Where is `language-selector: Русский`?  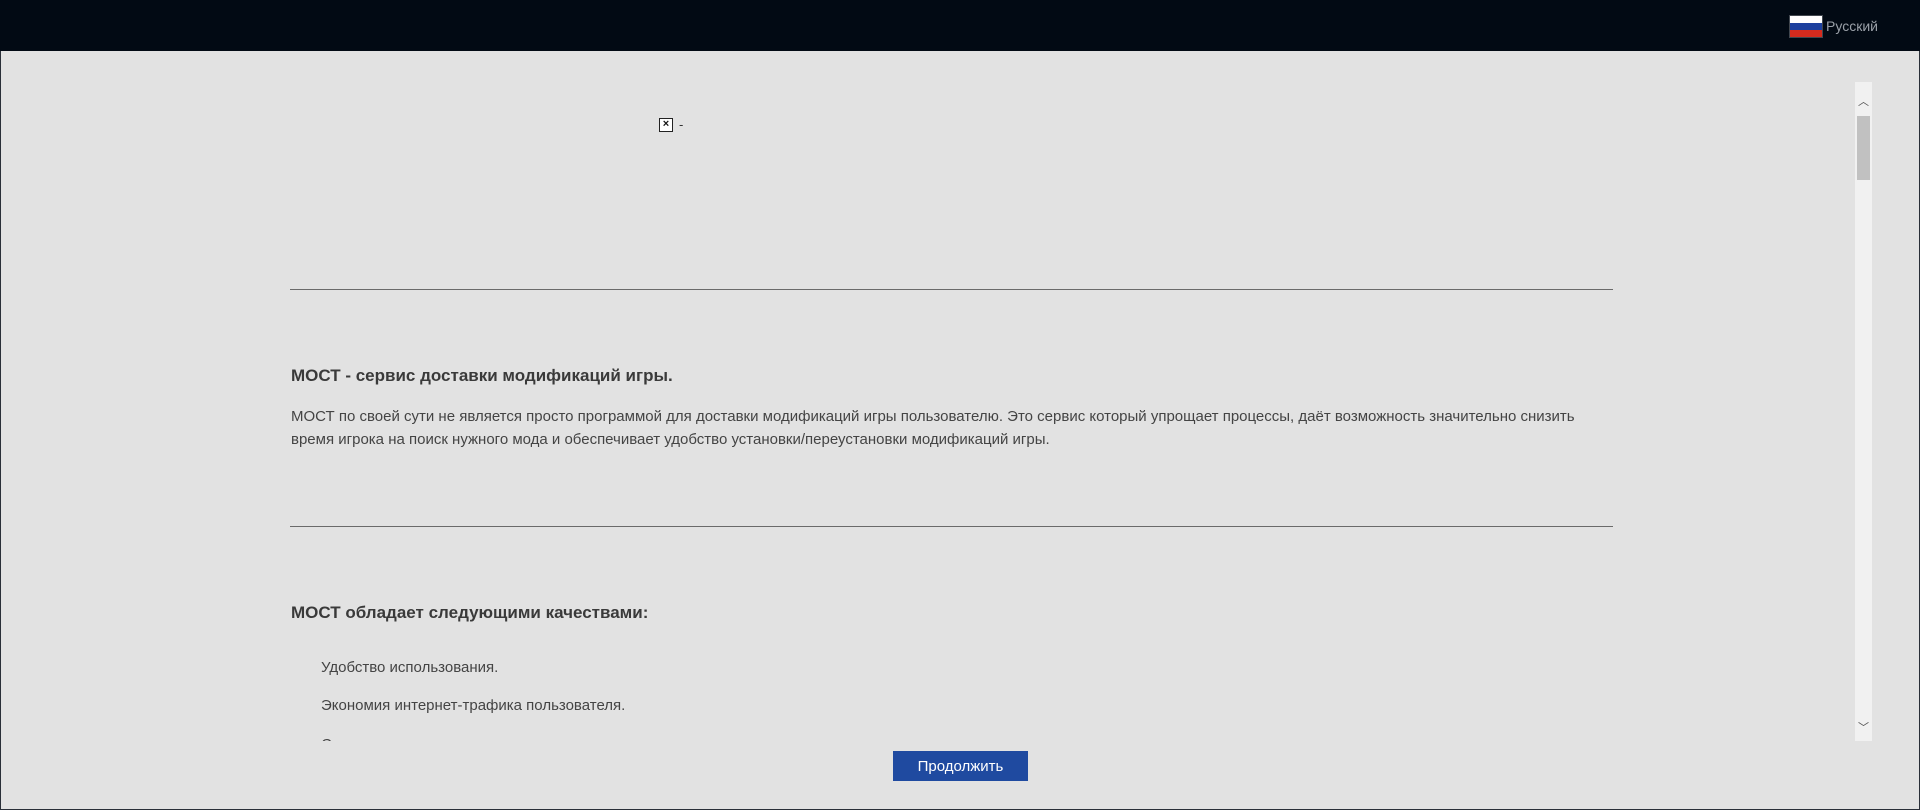
language-selector: Русский is located at coordinates (1834, 26).